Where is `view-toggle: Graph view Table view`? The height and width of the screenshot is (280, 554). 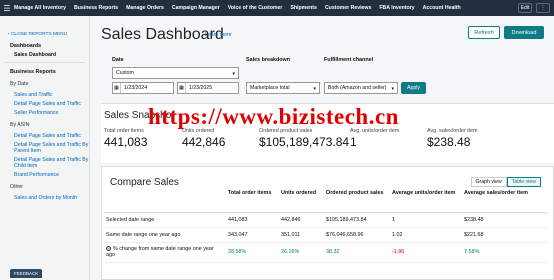 view-toggle: Graph view Table view is located at coordinates (505, 182).